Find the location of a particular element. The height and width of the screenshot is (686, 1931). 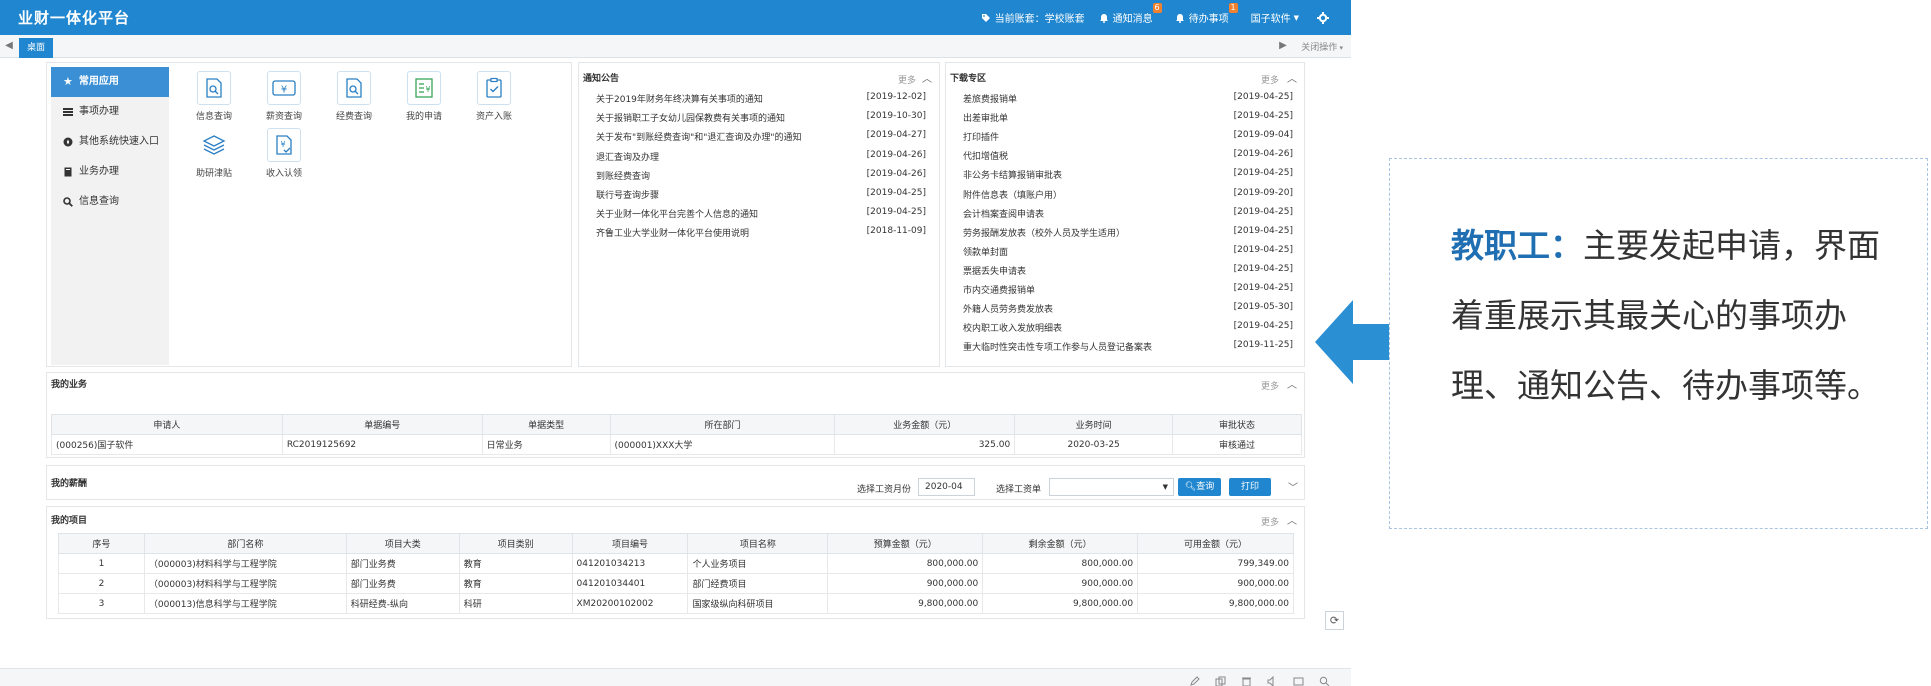

download-item-title: 票据丢失申请表 is located at coordinates (994, 270).